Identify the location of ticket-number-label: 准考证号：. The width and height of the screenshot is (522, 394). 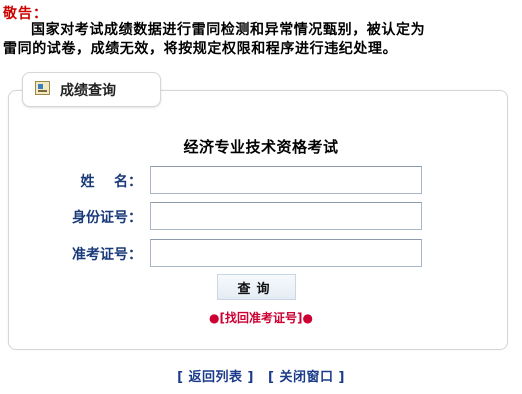
(107, 255).